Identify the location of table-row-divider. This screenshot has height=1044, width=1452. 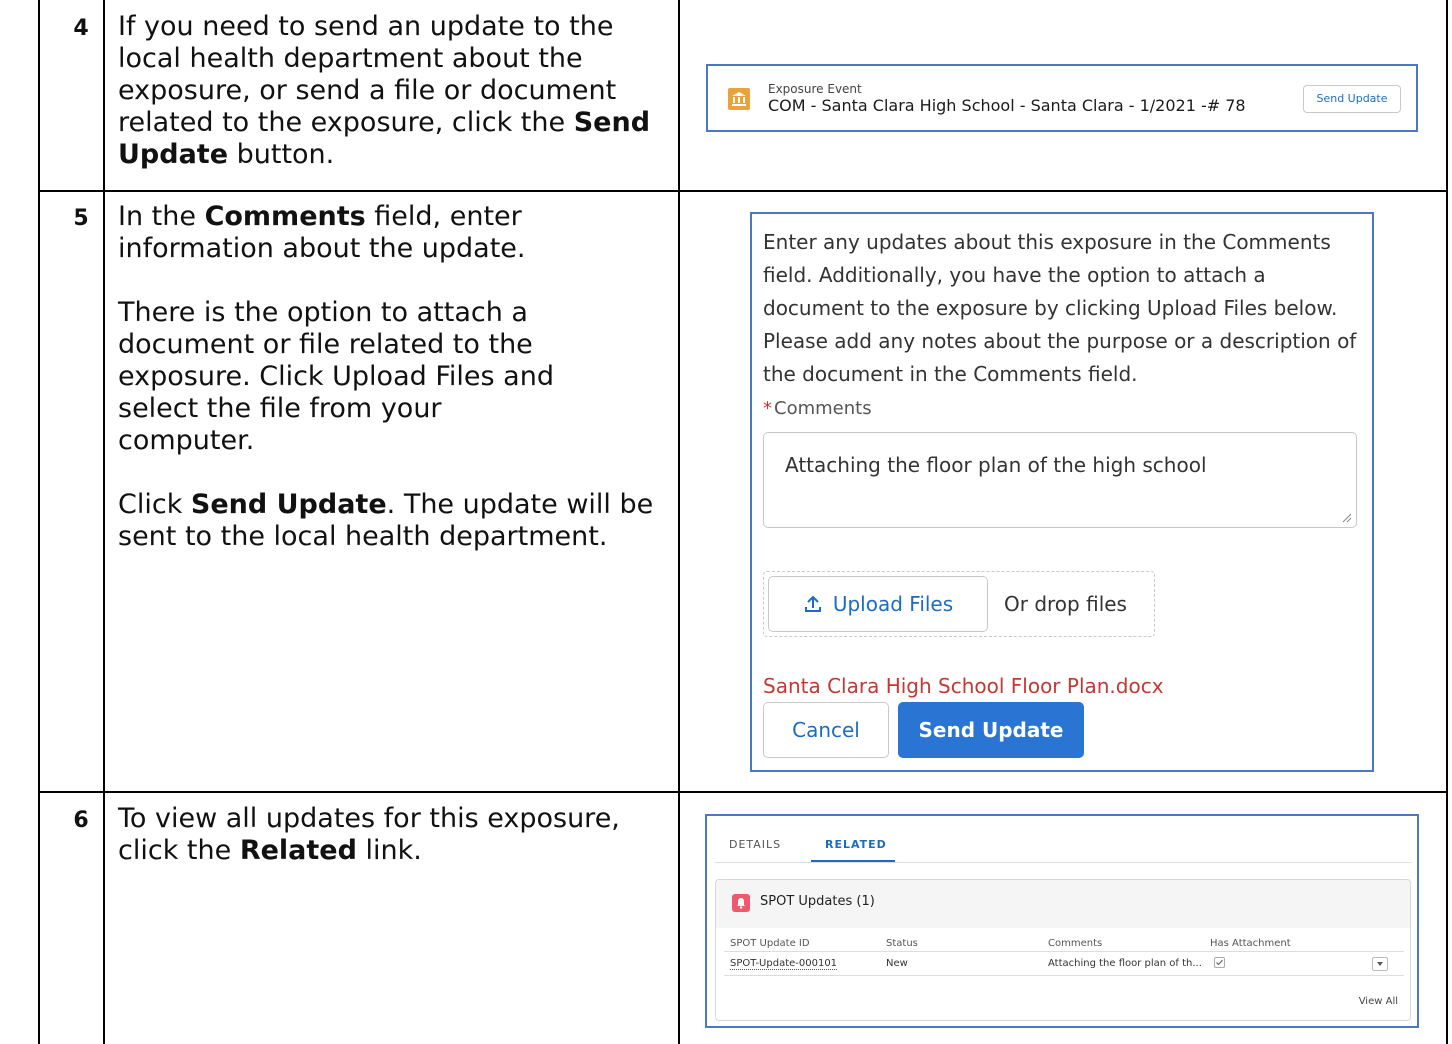
(1064, 975).